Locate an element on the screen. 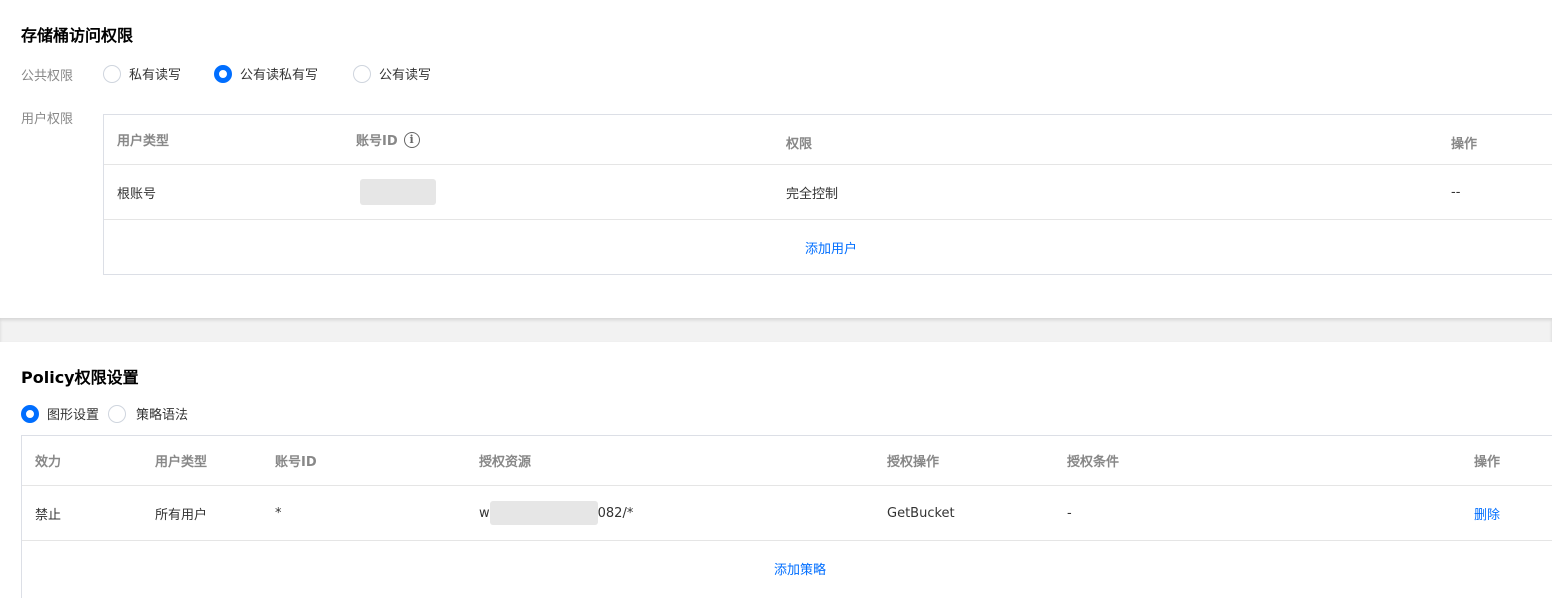 This screenshot has height=598, width=1552. info-icon: i is located at coordinates (411, 139).